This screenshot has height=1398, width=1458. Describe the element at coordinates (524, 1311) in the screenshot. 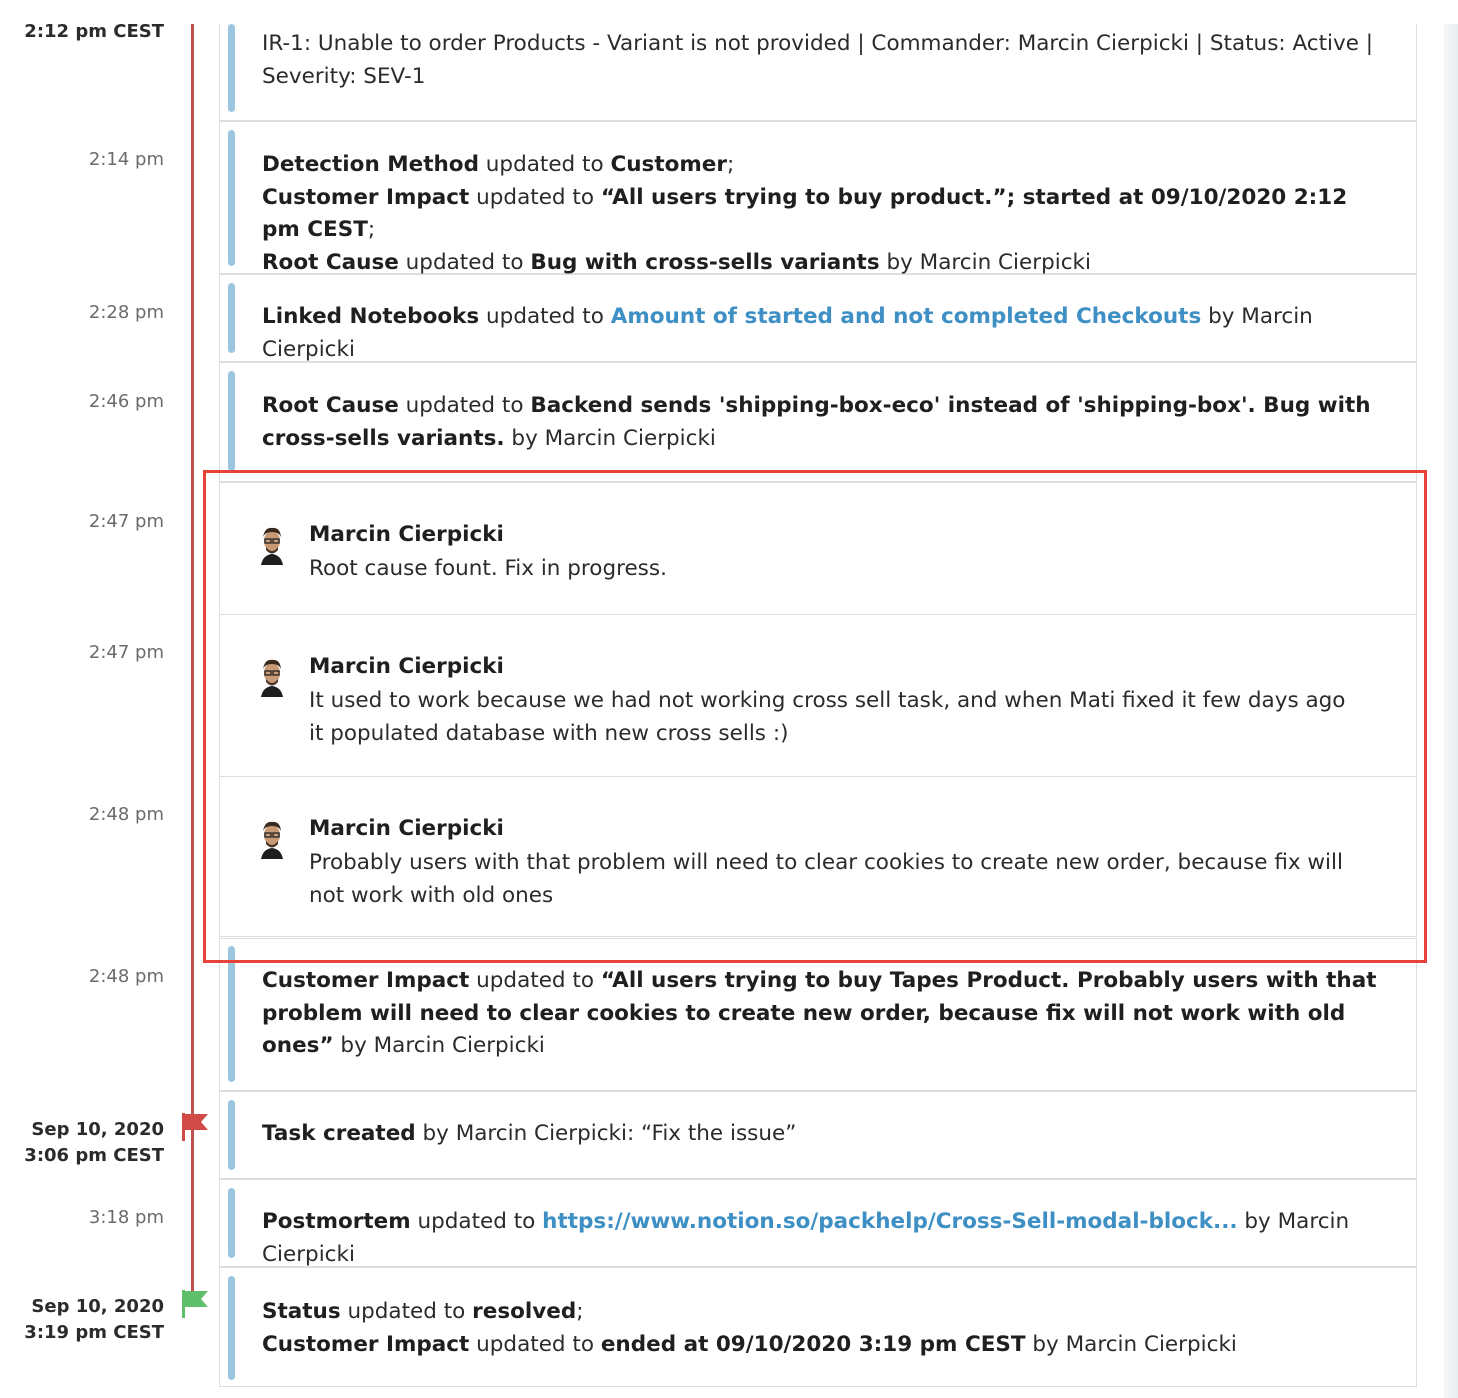

I see `event-field: resolved` at that location.